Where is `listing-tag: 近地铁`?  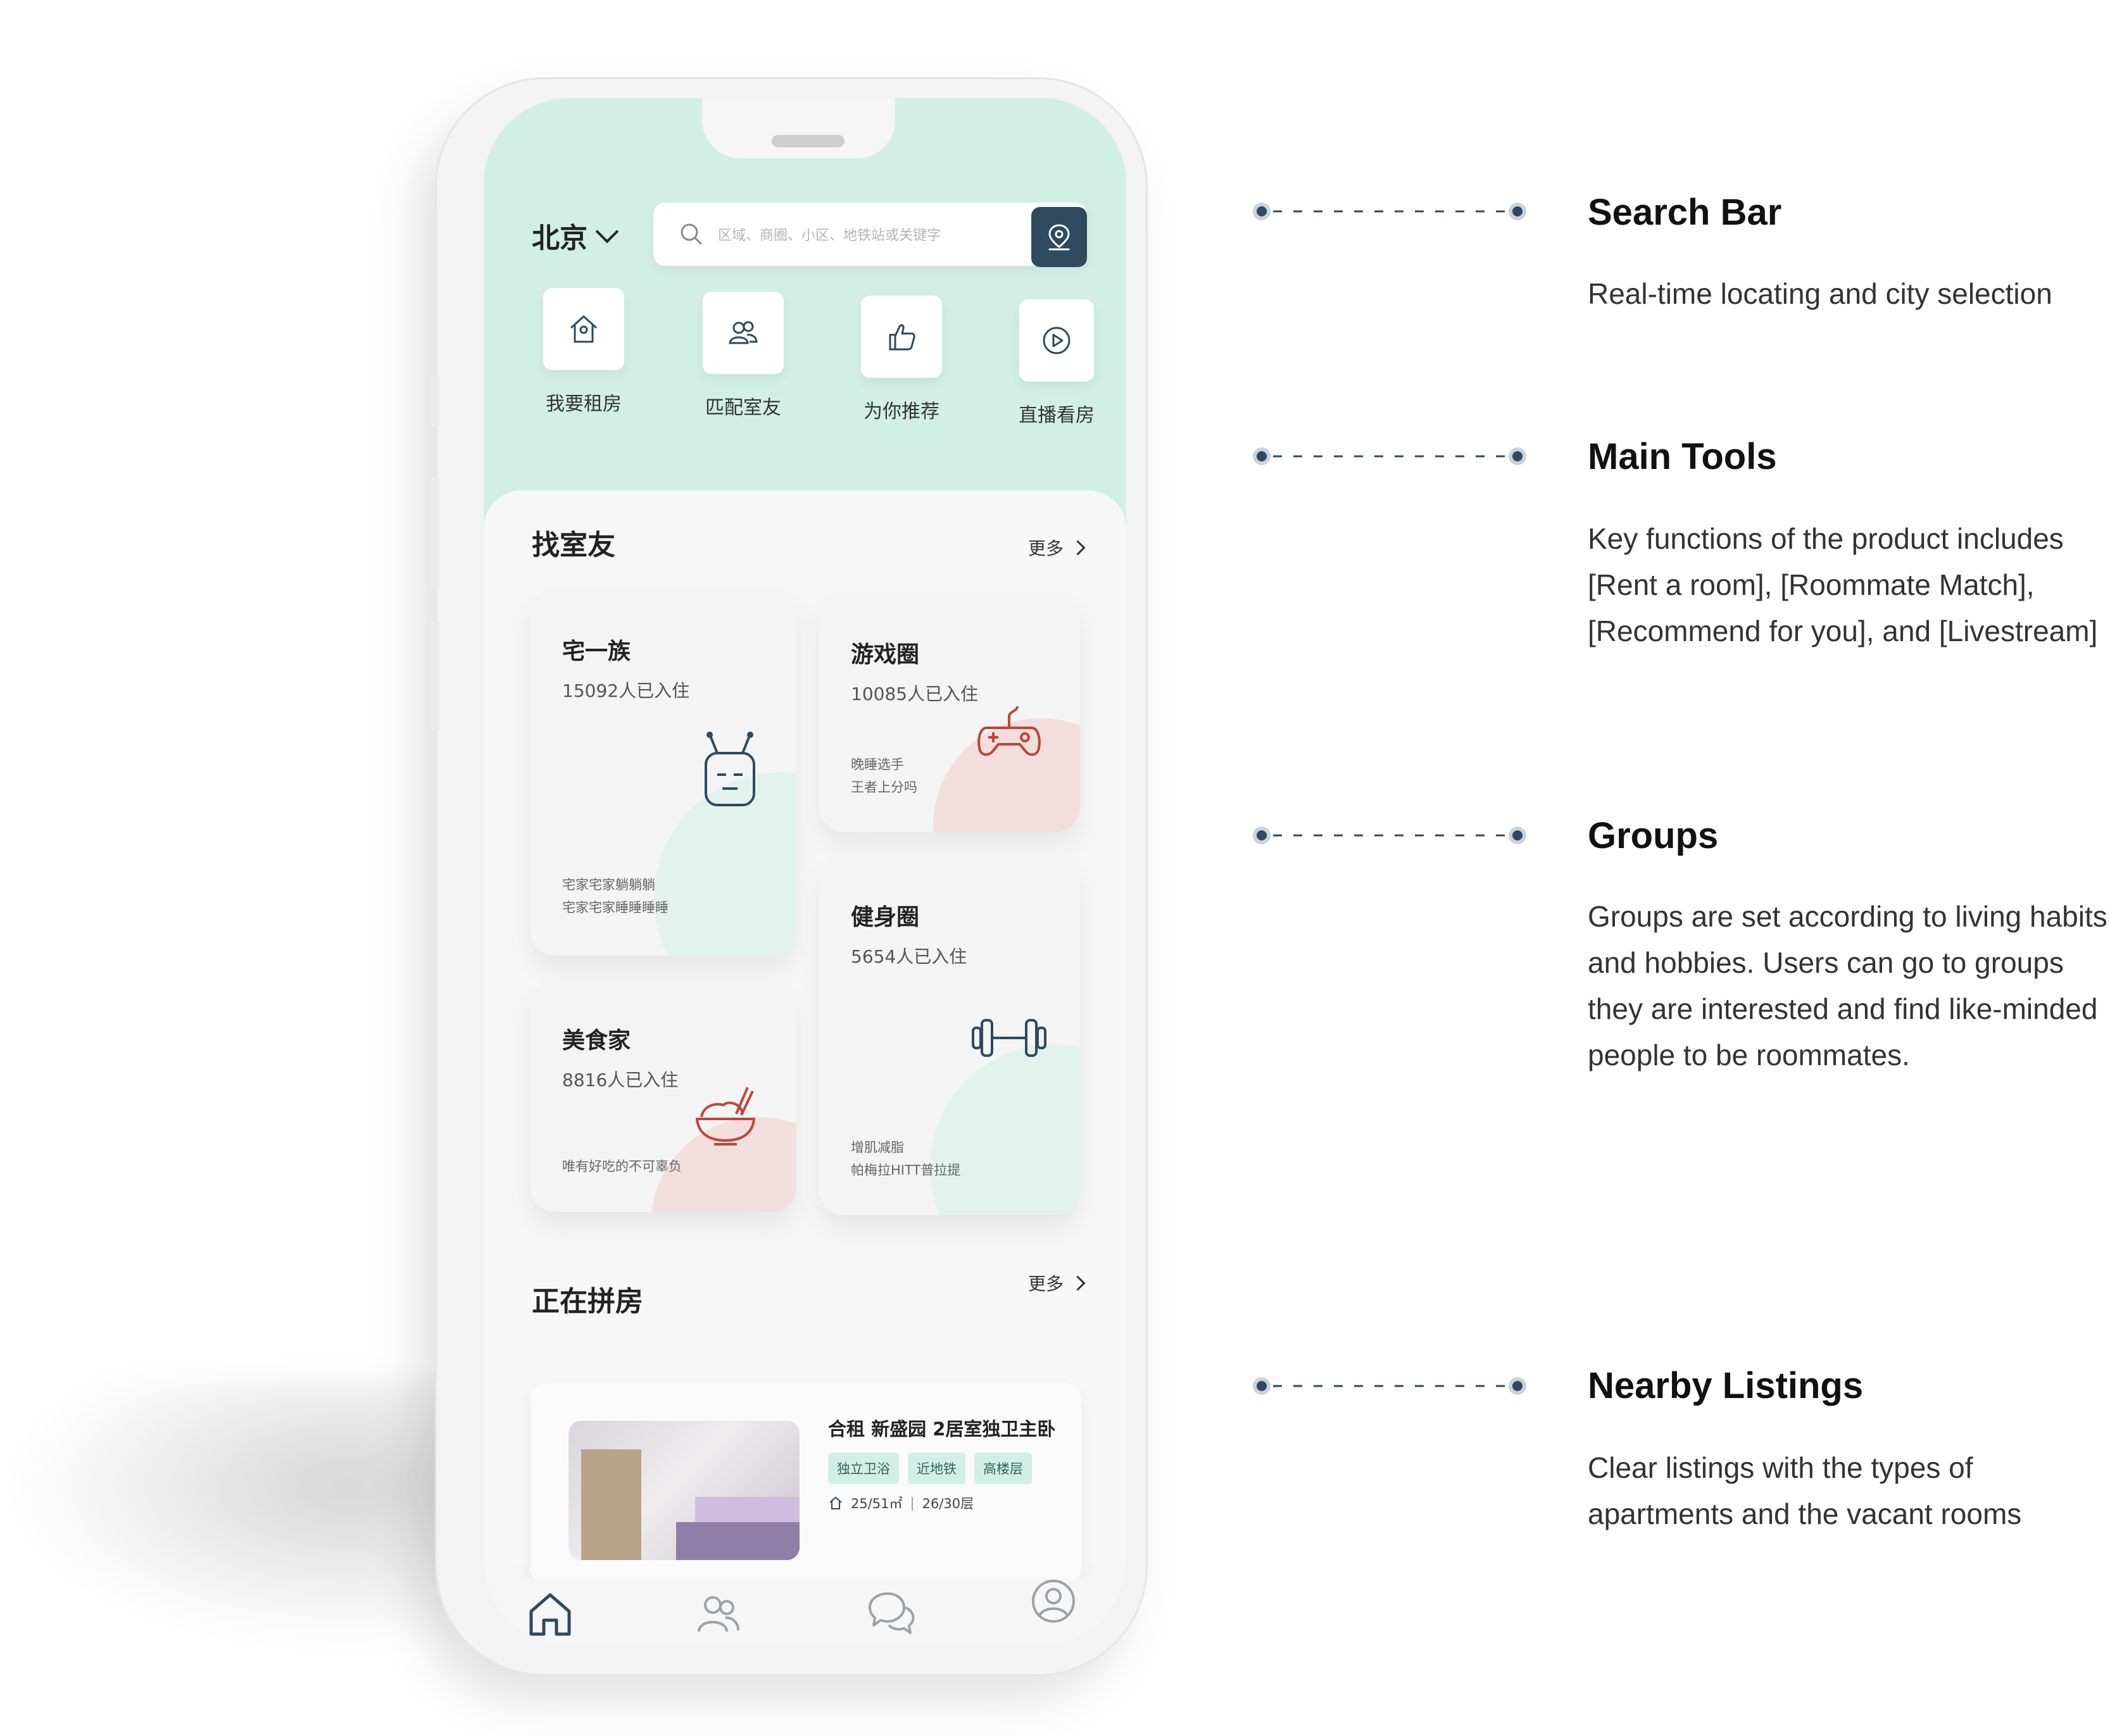 listing-tag: 近地铁 is located at coordinates (936, 1468).